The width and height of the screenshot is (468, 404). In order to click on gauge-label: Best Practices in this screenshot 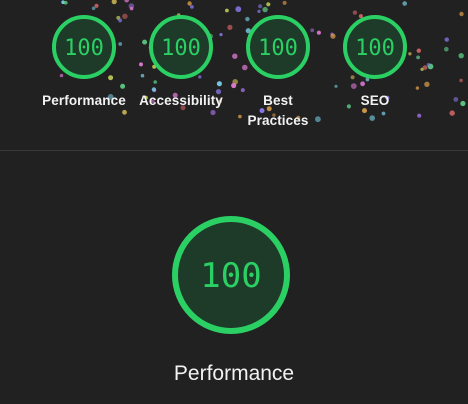, I will do `click(278, 110)`.